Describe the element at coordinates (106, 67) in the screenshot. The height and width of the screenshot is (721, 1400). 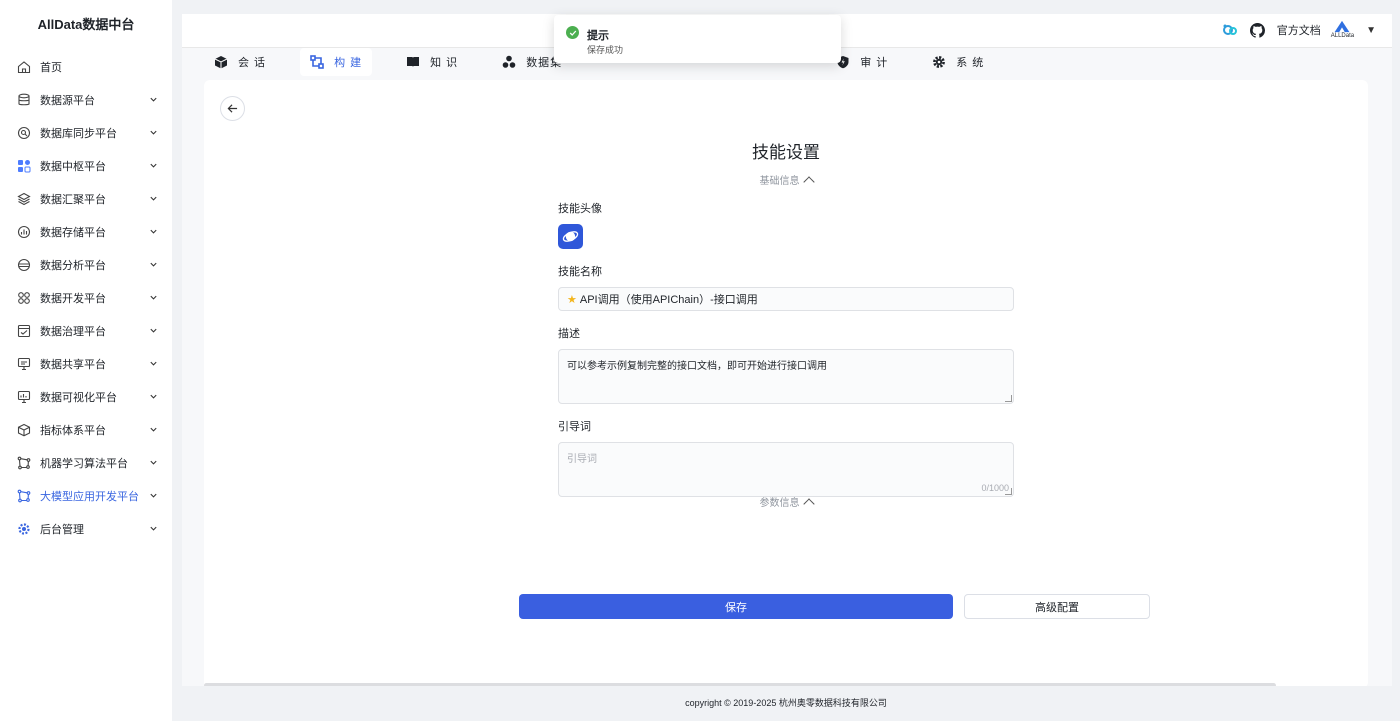
I see `sidebar-item-label: 首页` at that location.